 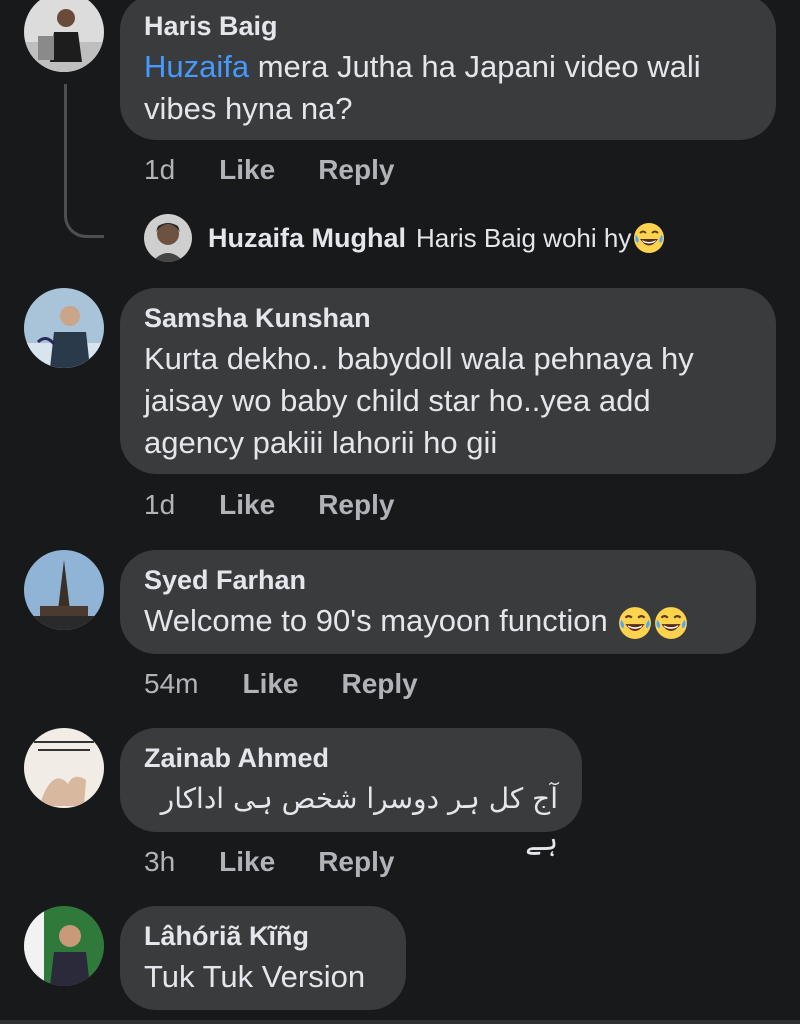 What do you see at coordinates (64, 36) in the screenshot?
I see `avatar-haris-baig` at bounding box center [64, 36].